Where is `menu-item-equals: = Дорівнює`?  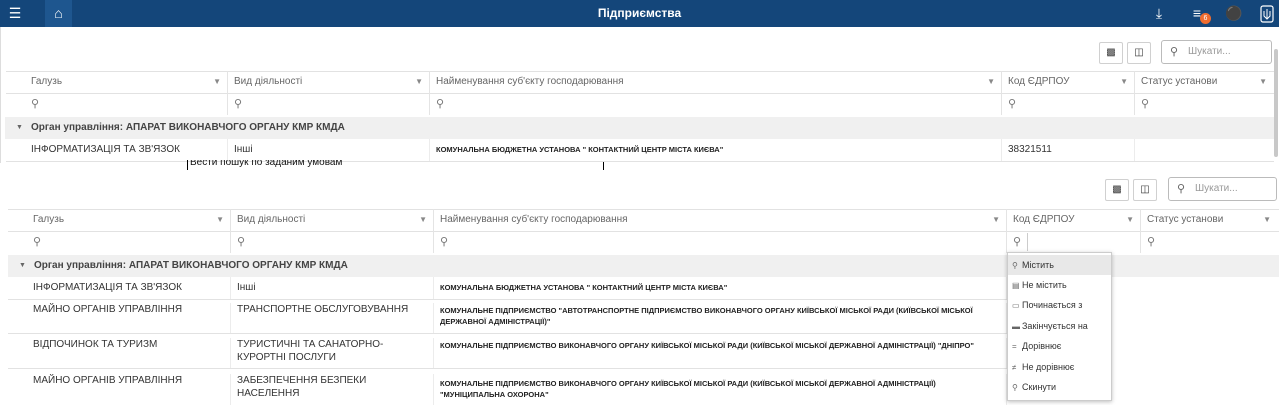 menu-item-equals: = Дорівнює is located at coordinates (1059, 346).